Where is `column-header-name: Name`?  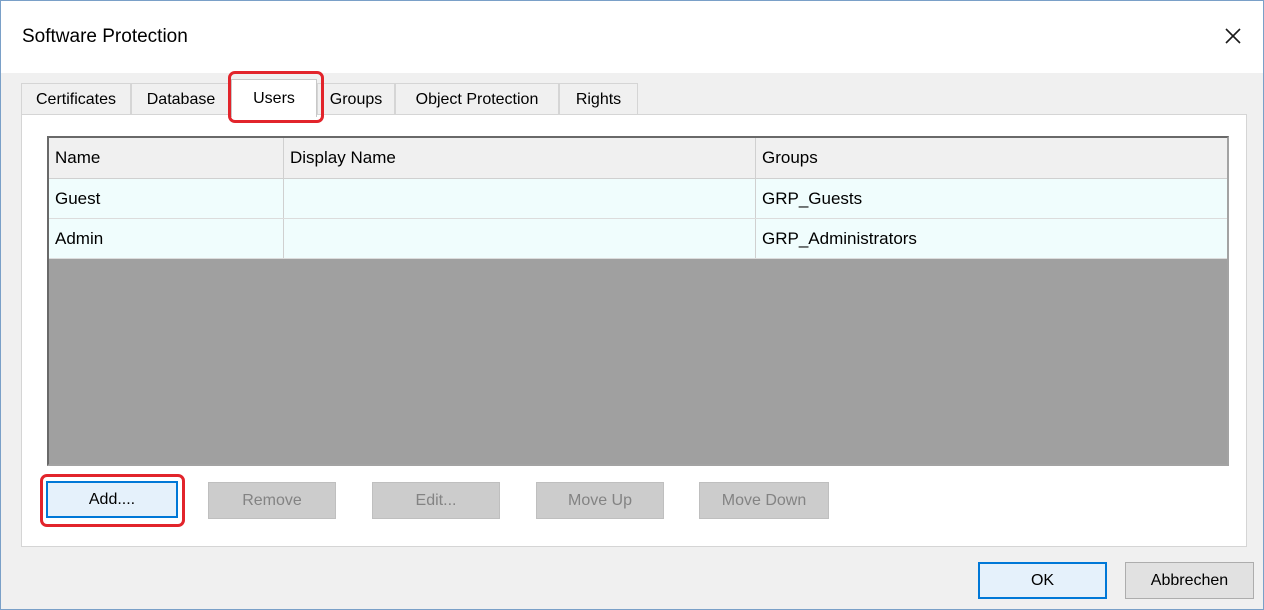
column-header-name: Name is located at coordinates (166, 158).